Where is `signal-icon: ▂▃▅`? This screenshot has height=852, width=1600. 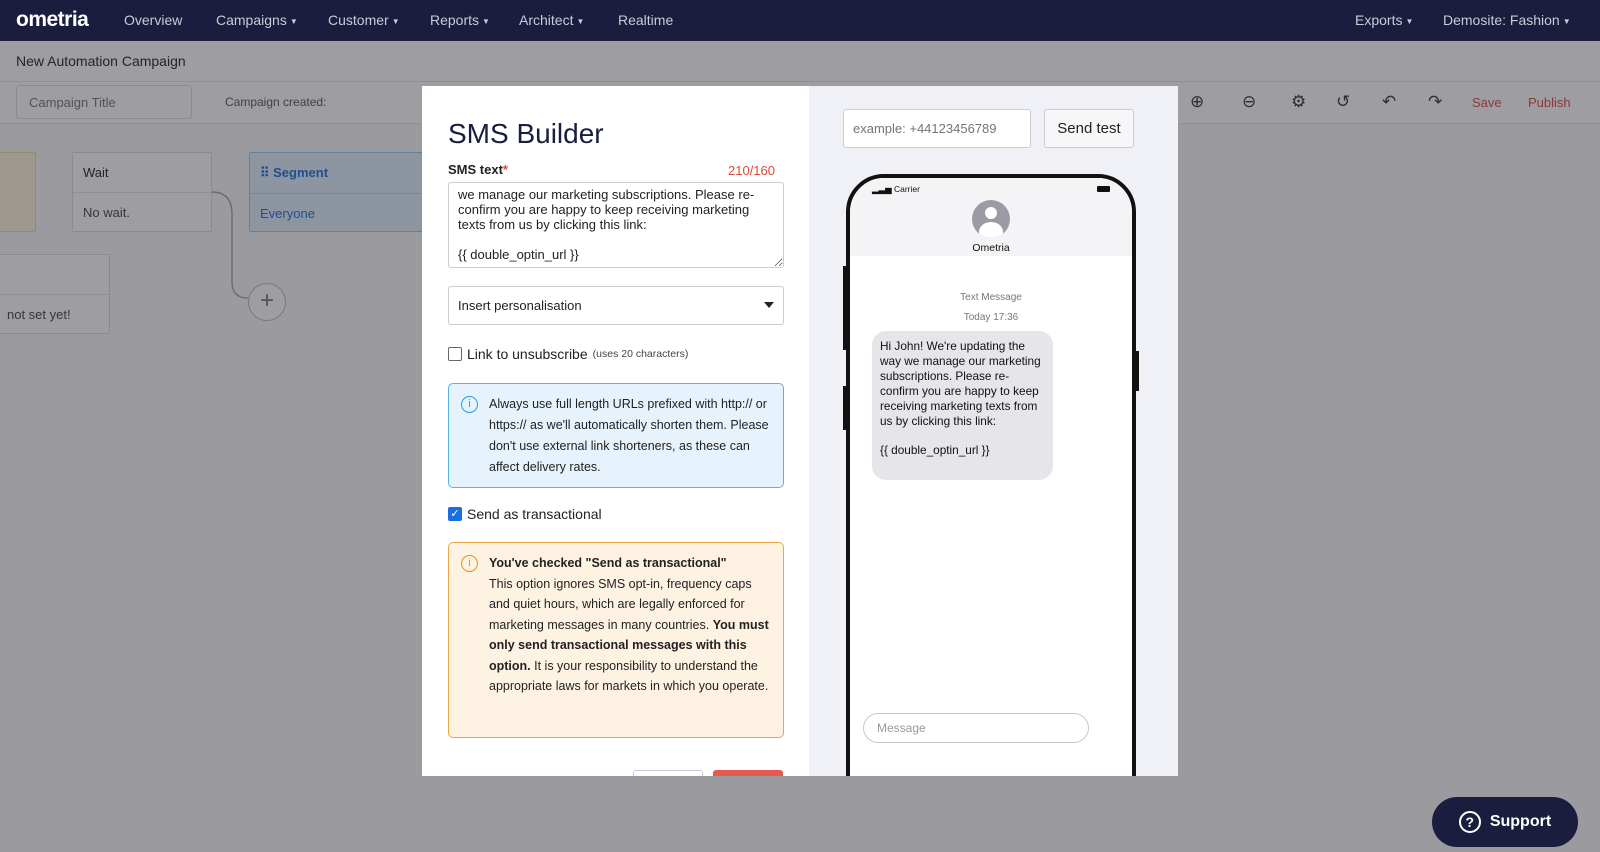
signal-icon: ▂▃▅ is located at coordinates (883, 189).